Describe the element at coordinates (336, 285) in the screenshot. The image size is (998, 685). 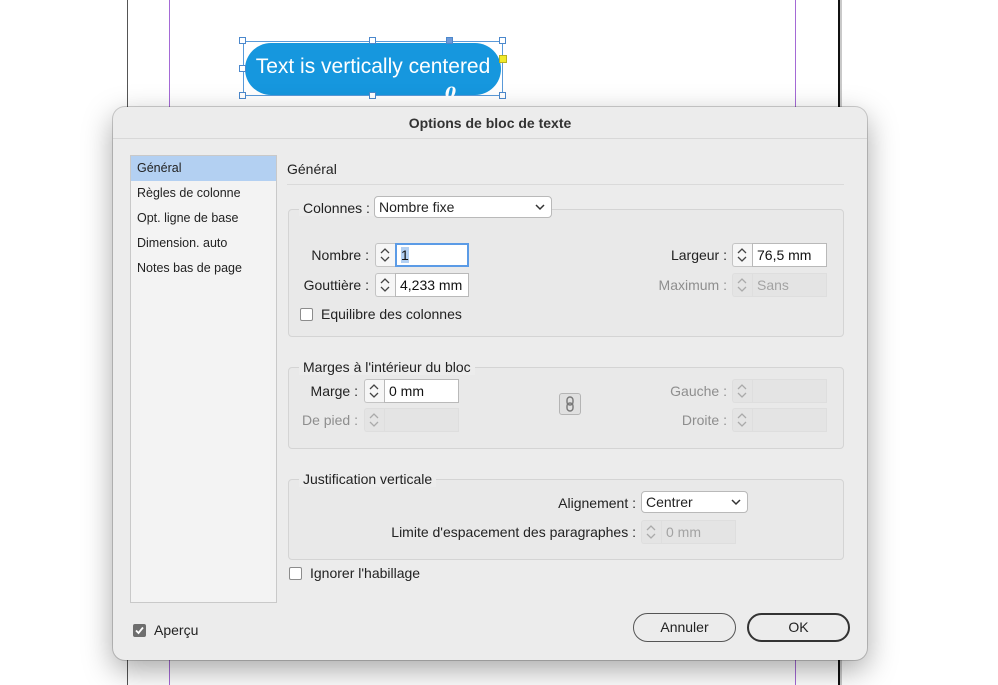
I see `gutter-label: Gouttière :` at that location.